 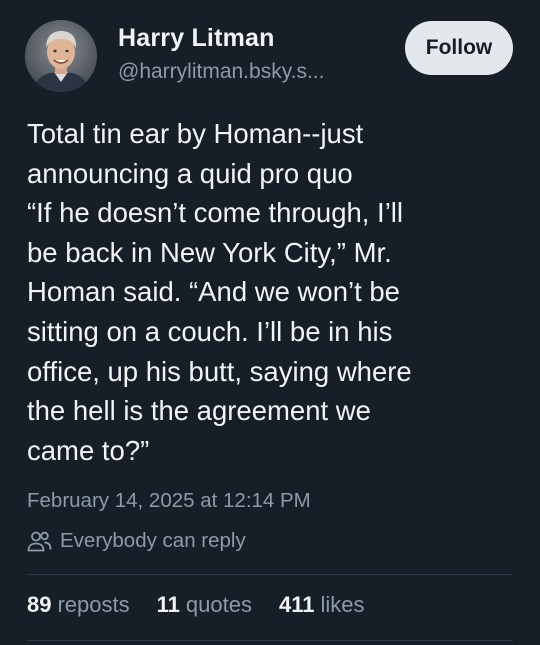 What do you see at coordinates (210, 331) in the screenshot?
I see `post-text-line: sitting on a couch. I’ll be in his` at bounding box center [210, 331].